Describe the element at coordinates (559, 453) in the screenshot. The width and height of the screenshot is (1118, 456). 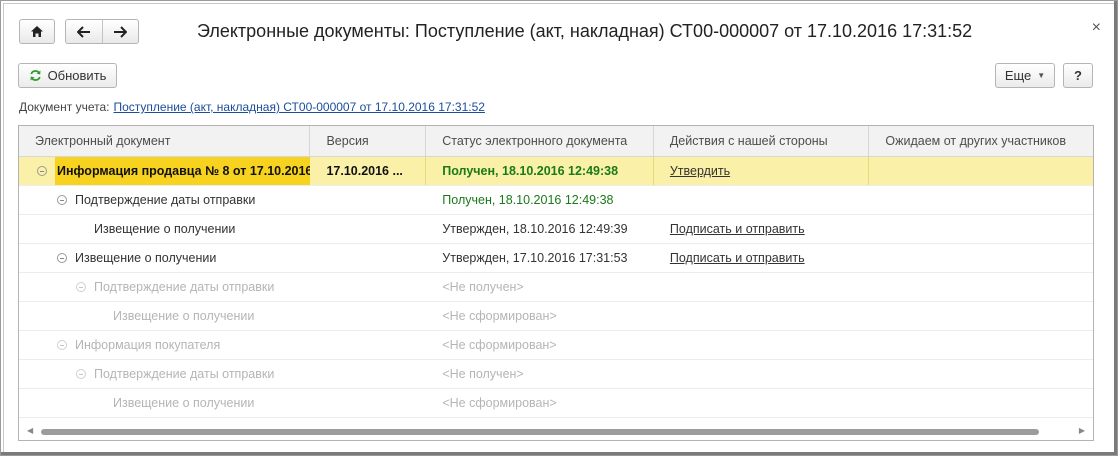
I see `window-shadow-bottom` at that location.